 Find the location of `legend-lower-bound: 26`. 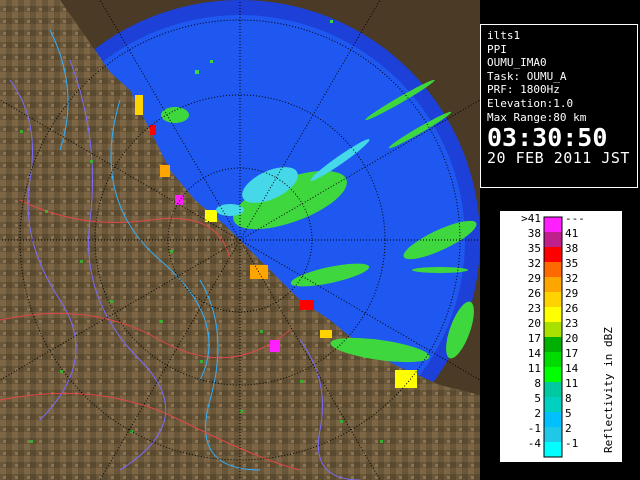

legend-lower-bound: 26 is located at coordinates (534, 293).